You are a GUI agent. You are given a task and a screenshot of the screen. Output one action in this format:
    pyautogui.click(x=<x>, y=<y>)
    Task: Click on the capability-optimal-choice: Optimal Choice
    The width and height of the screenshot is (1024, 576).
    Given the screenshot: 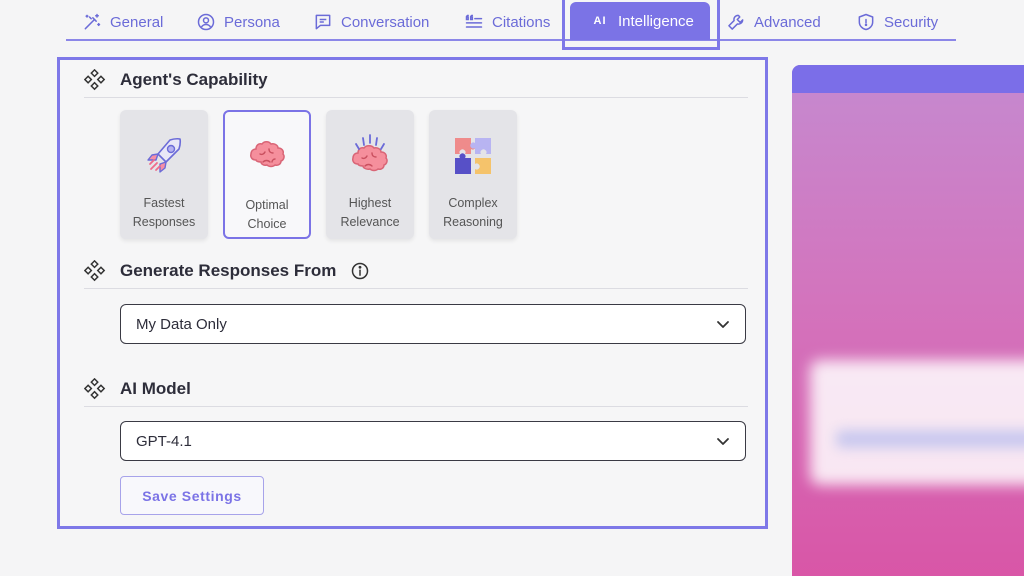 What is the action you would take?
    pyautogui.click(x=267, y=174)
    